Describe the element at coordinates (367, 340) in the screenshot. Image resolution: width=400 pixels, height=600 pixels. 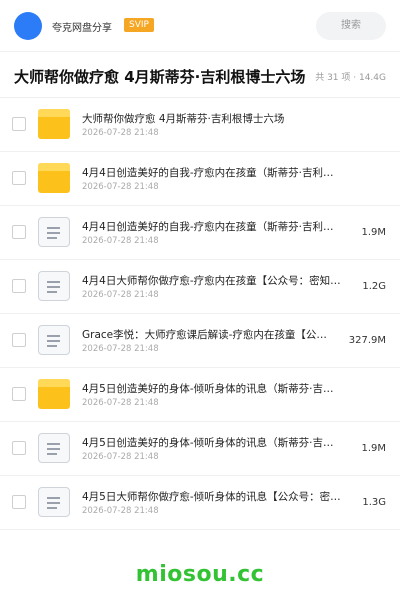
I see `file-size: 327.9M` at that location.